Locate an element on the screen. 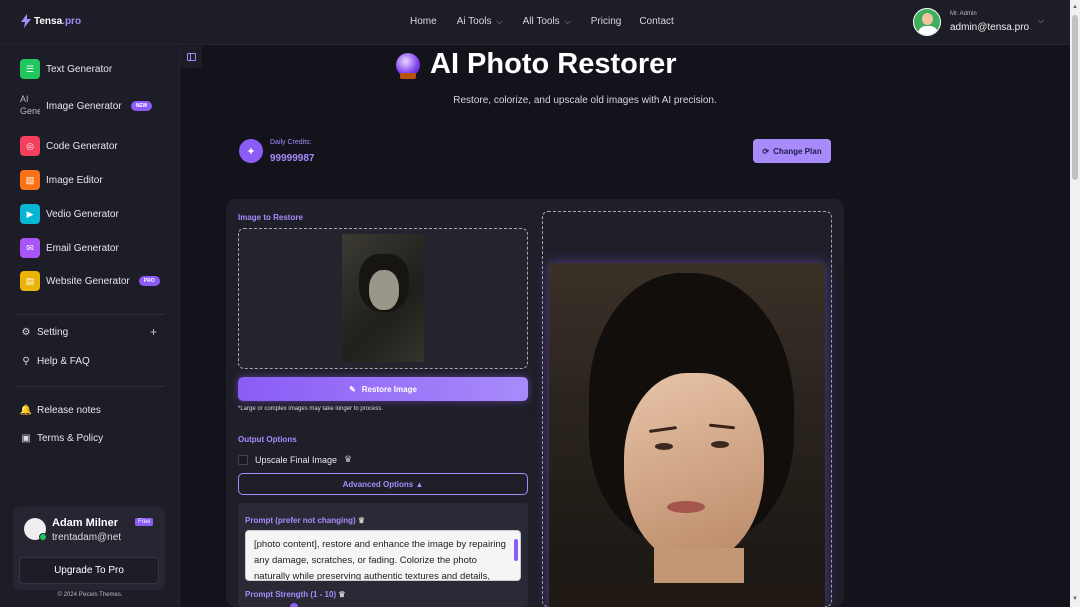 This screenshot has height=607, width=1080. magic-wand-icon: ✦ is located at coordinates (251, 151).